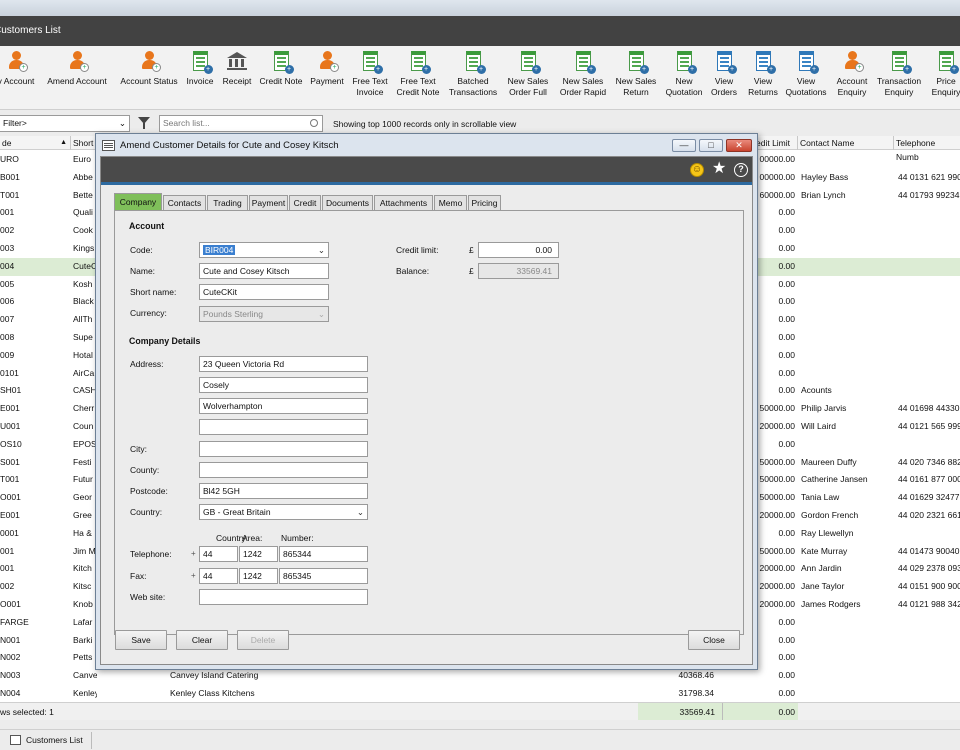  I want to click on telephone-area-field: 1242, so click(258, 554).